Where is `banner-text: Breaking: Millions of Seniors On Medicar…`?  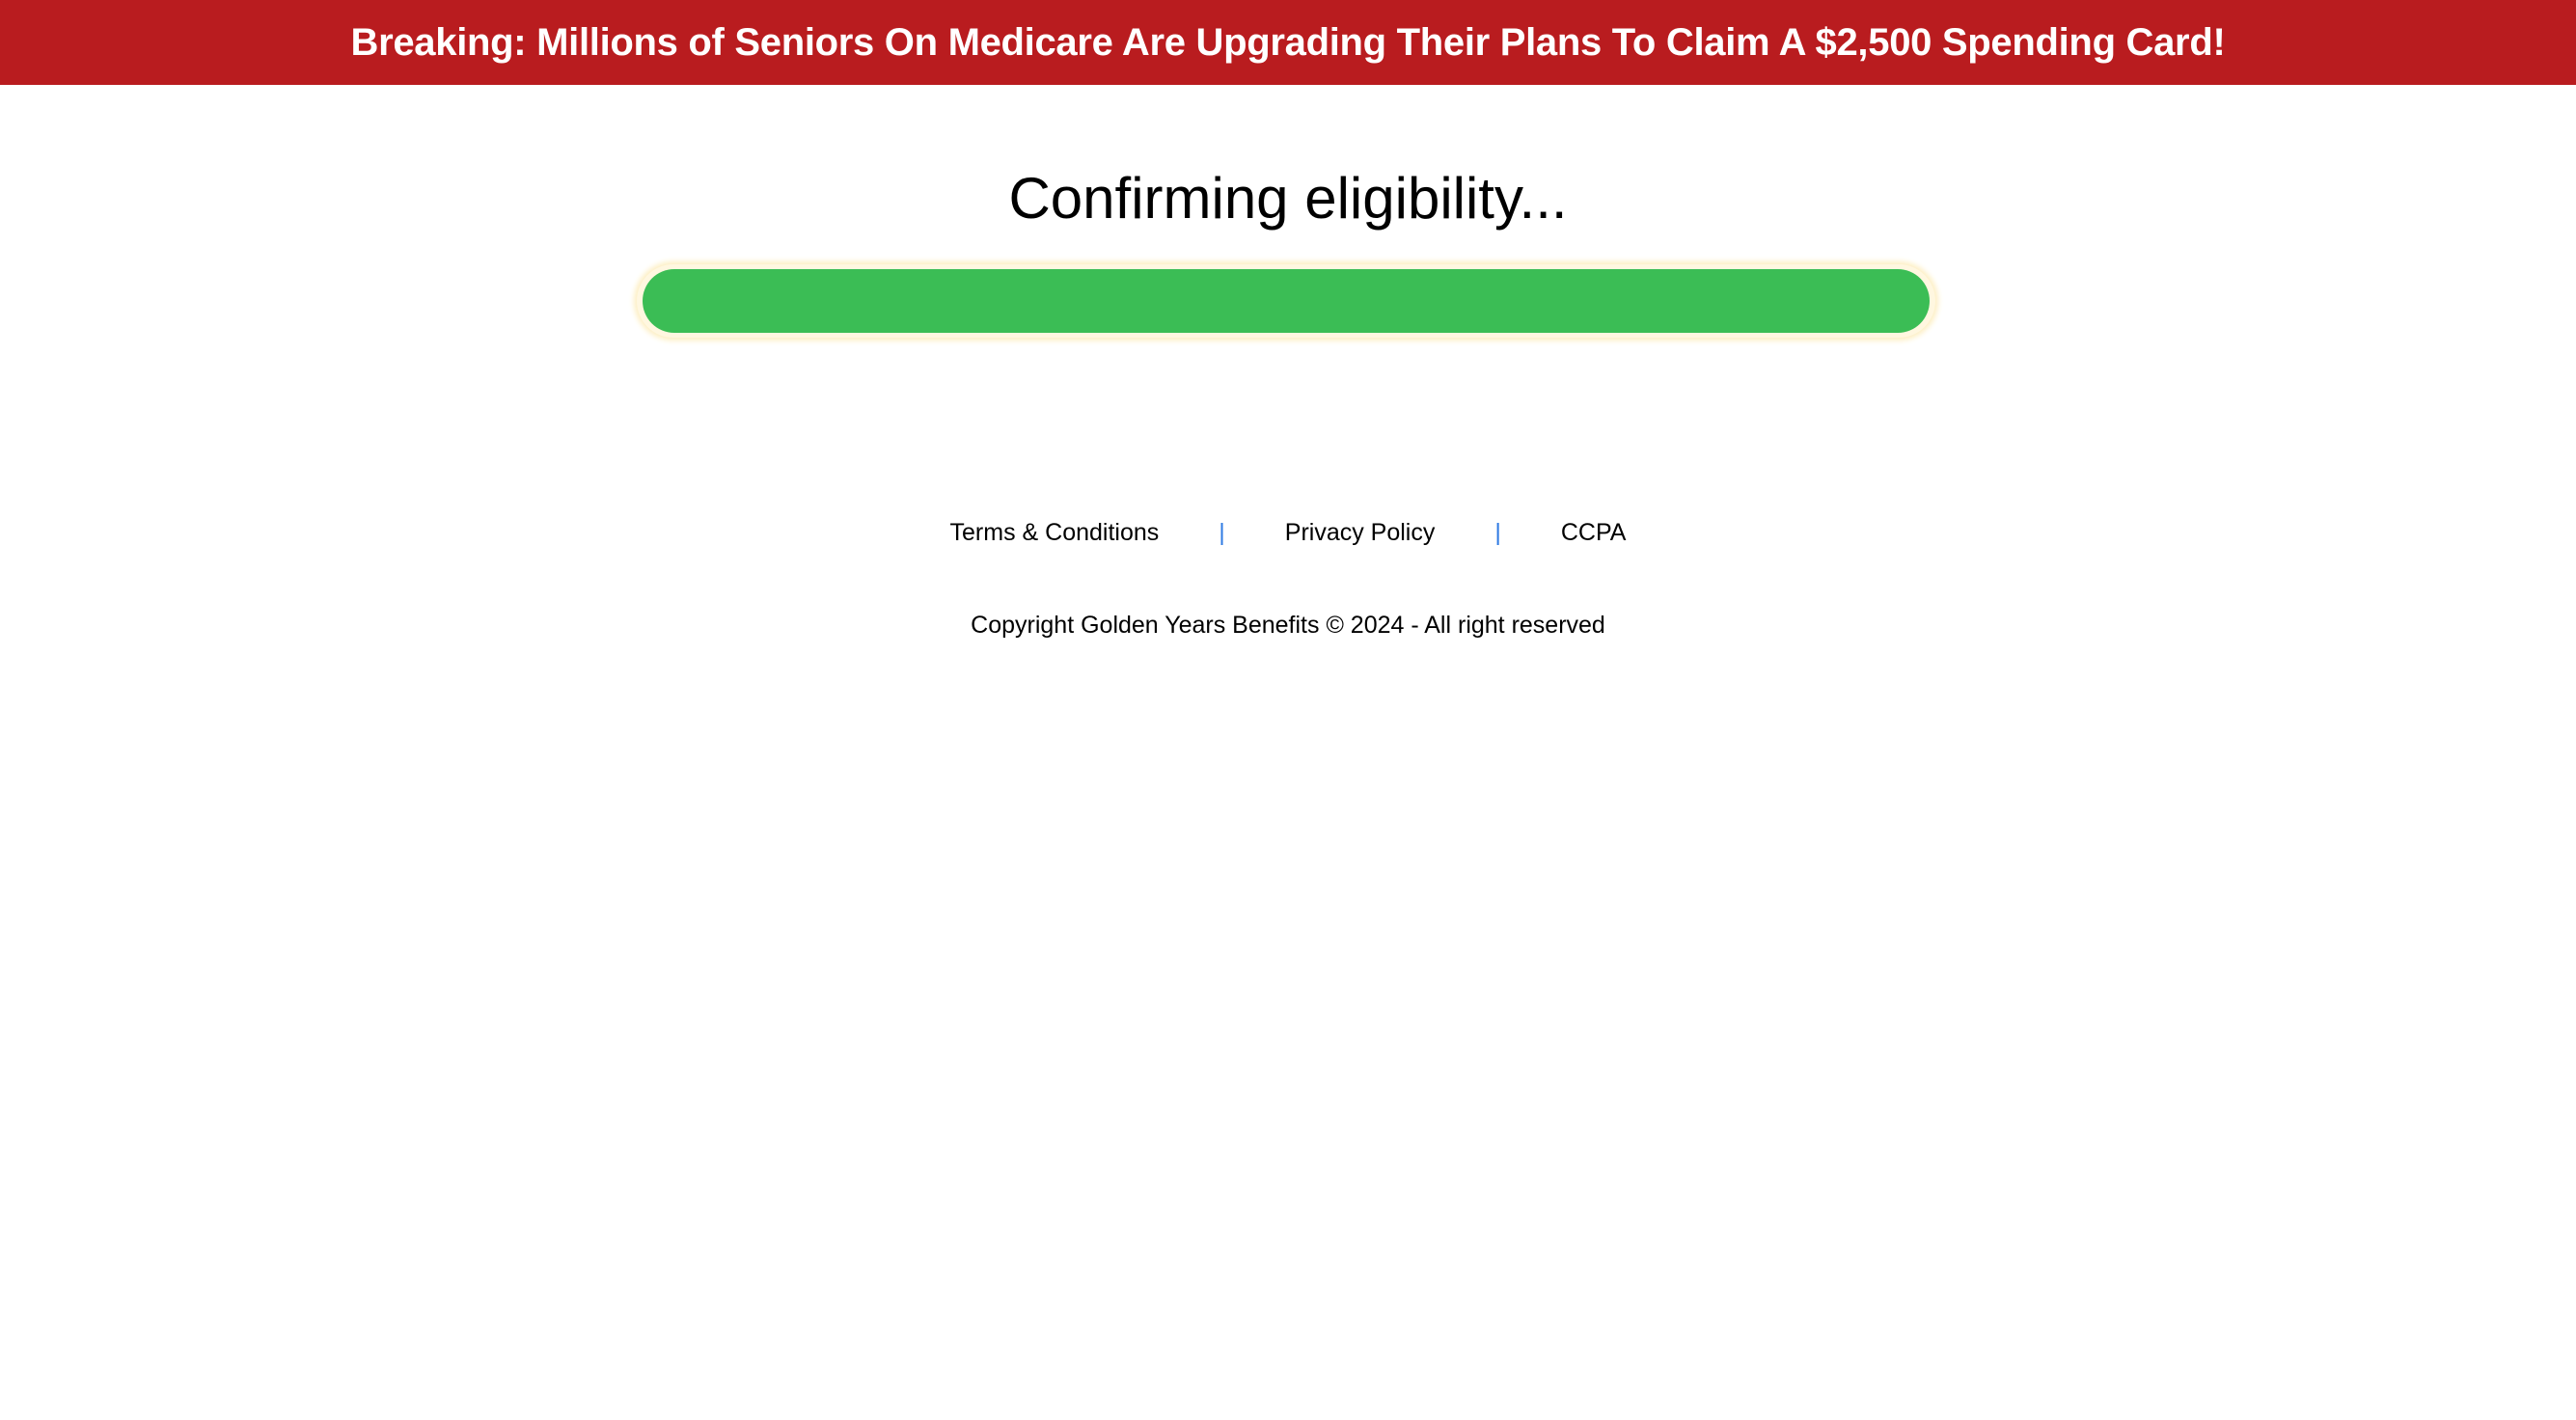 banner-text: Breaking: Millions of Seniors On Medicar… is located at coordinates (1288, 42).